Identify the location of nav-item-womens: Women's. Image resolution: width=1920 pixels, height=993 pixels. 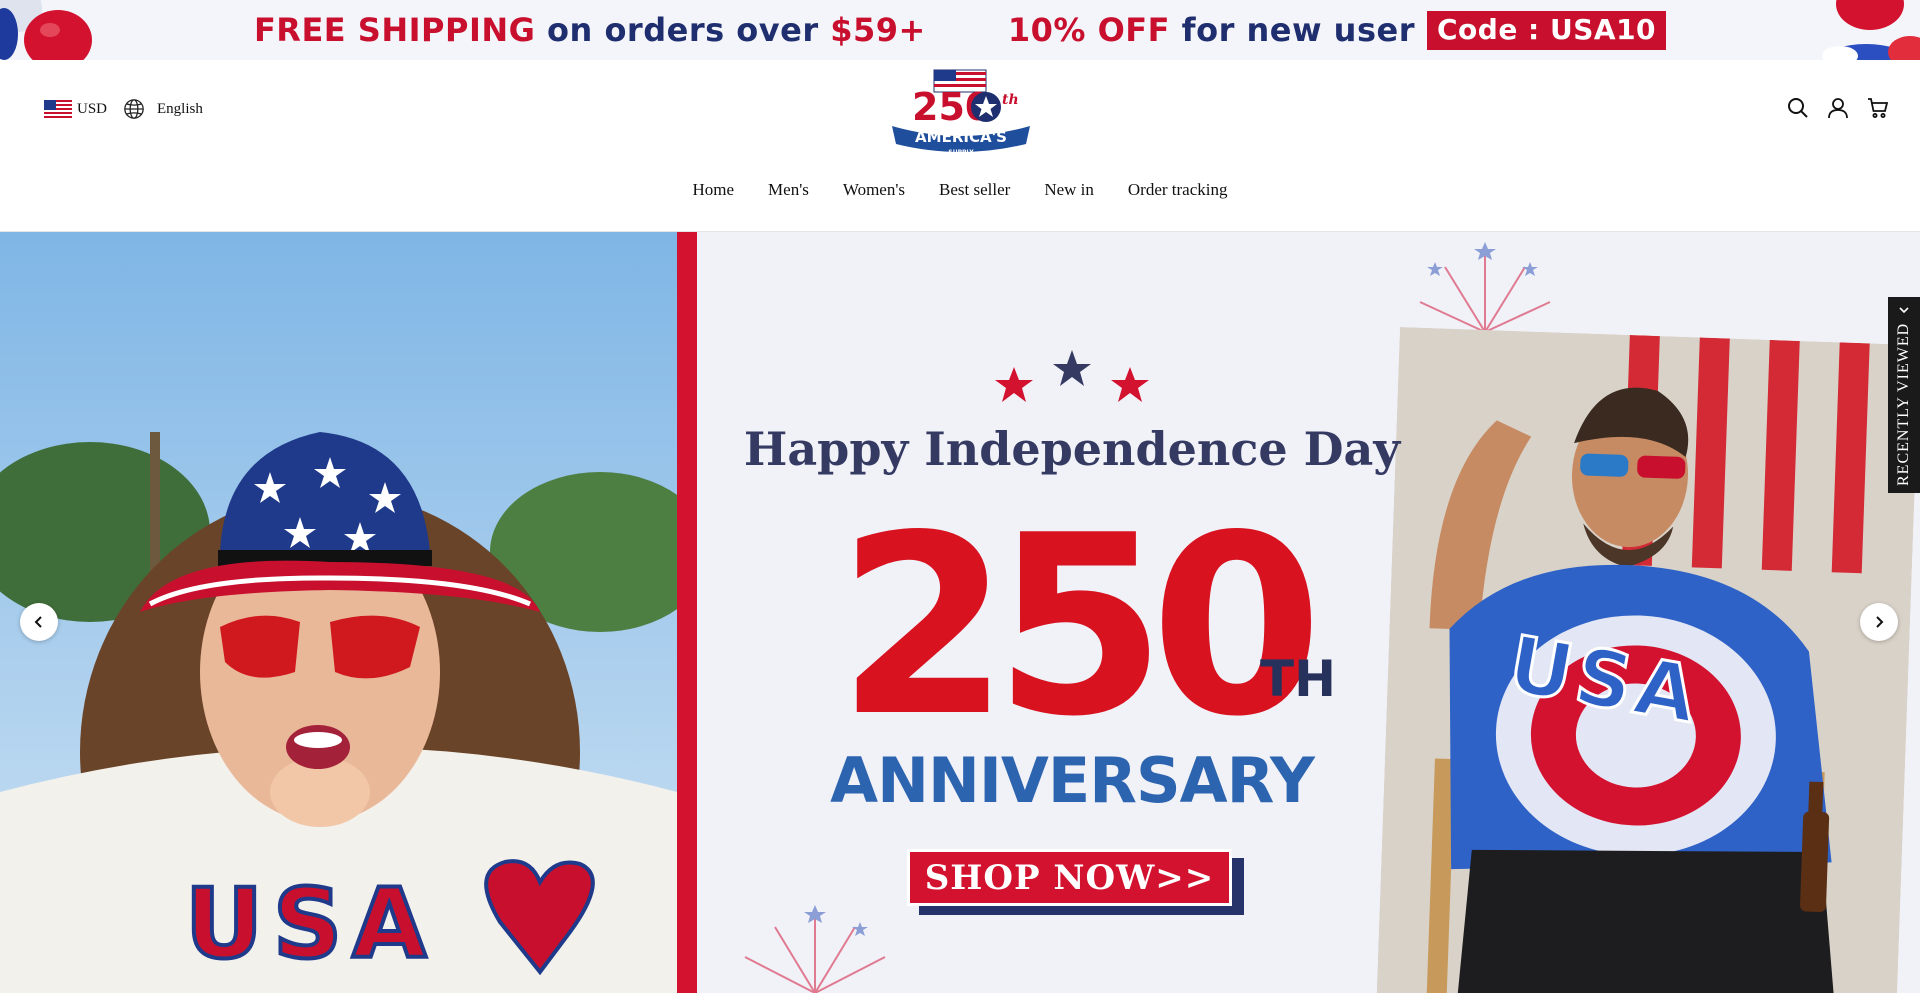
(874, 190).